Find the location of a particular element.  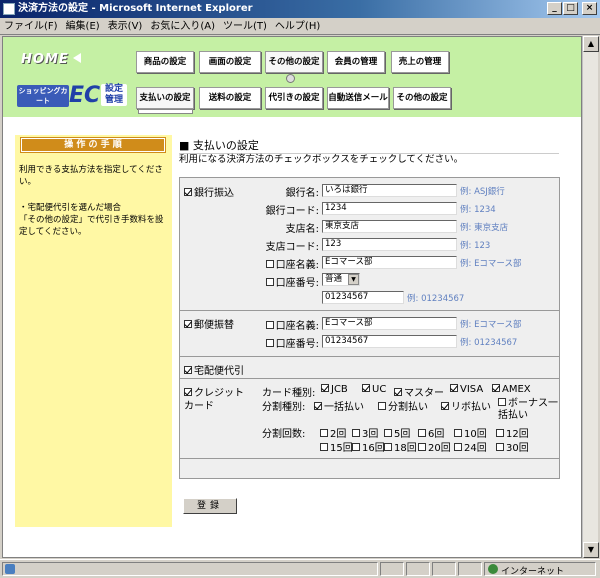

split-count-option: 12回 is located at coordinates (512, 432).